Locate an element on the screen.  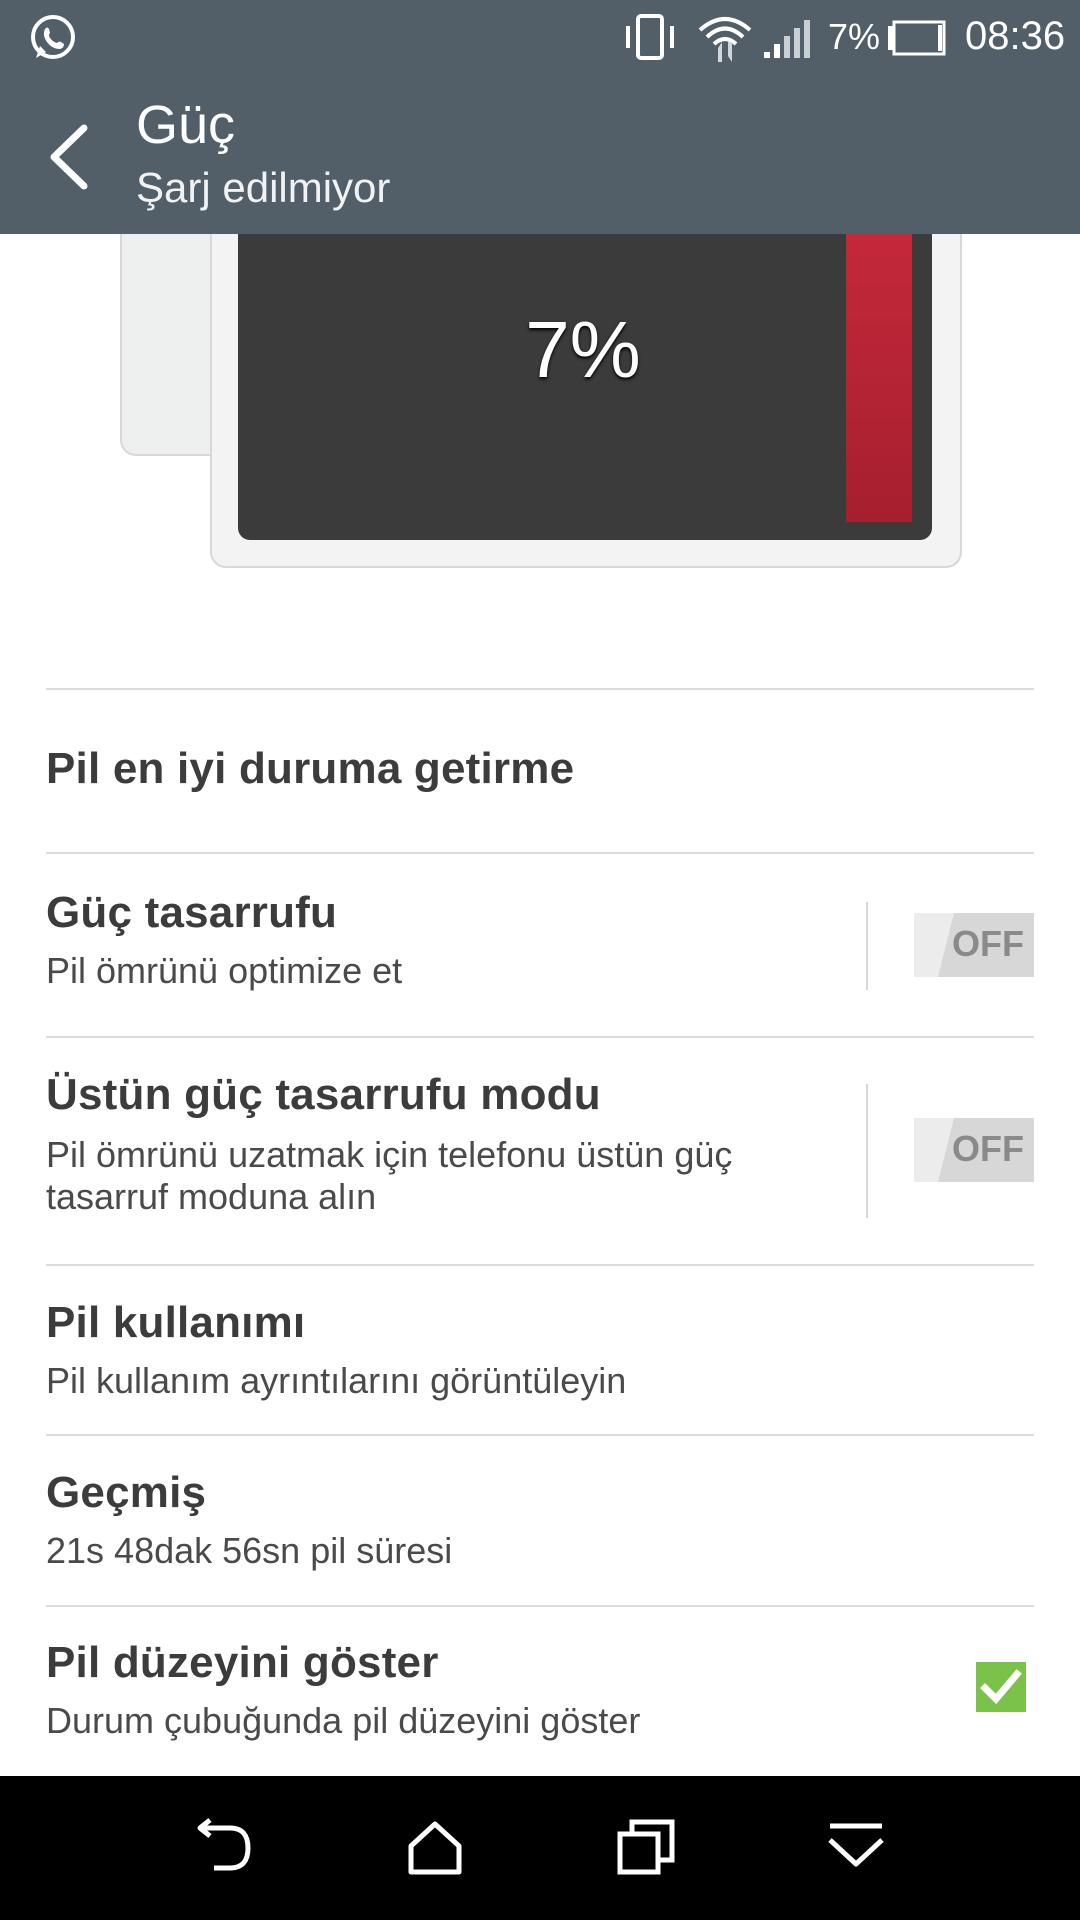
show-battery-level-subtitle: Durum çubuğunda pil düzeyini göster is located at coordinates (343, 1720).